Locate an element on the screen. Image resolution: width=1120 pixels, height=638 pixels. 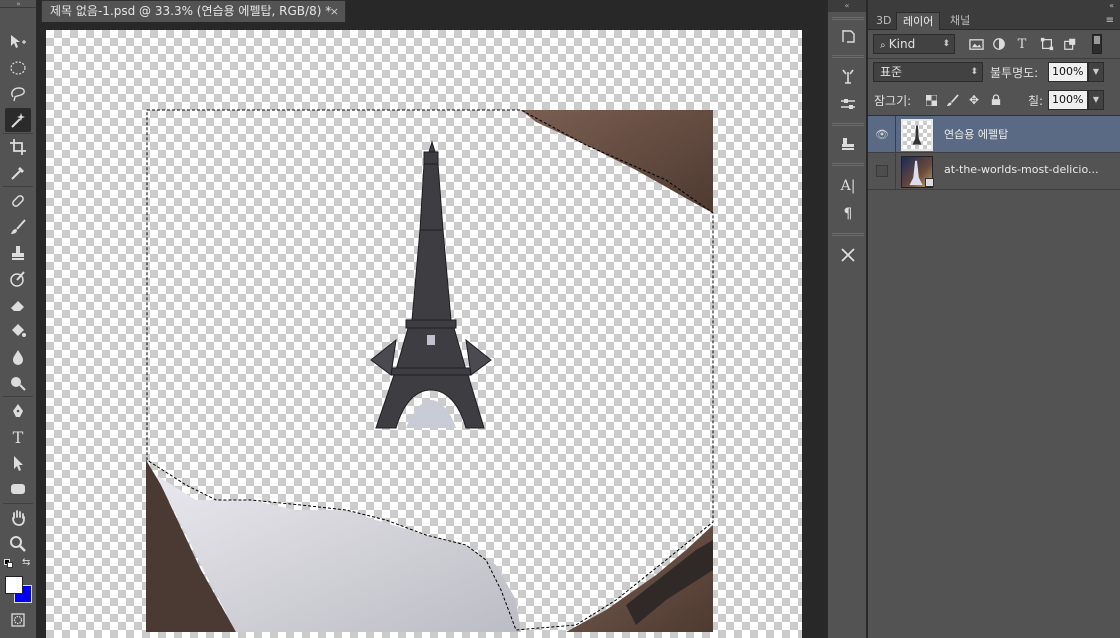
lock-image-pixels-icon is located at coordinates (952, 100).